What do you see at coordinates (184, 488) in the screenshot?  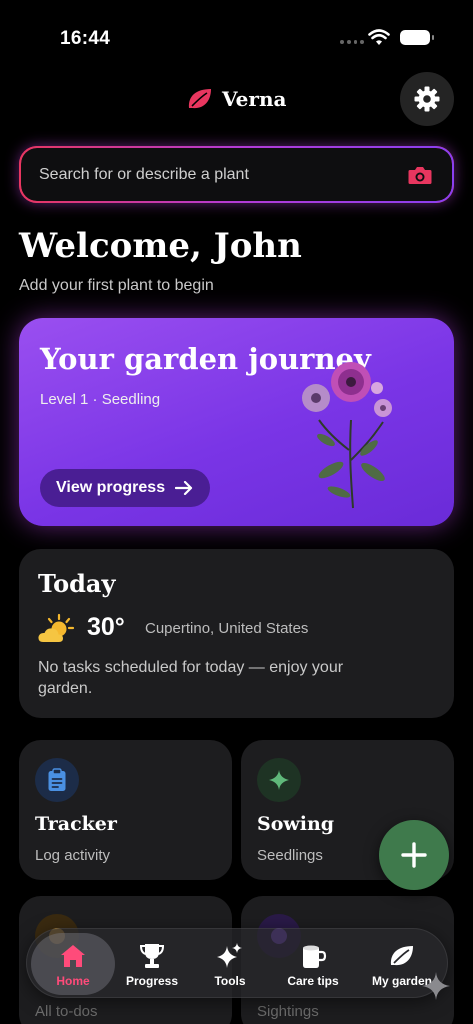 I see `arrow-right-icon` at bounding box center [184, 488].